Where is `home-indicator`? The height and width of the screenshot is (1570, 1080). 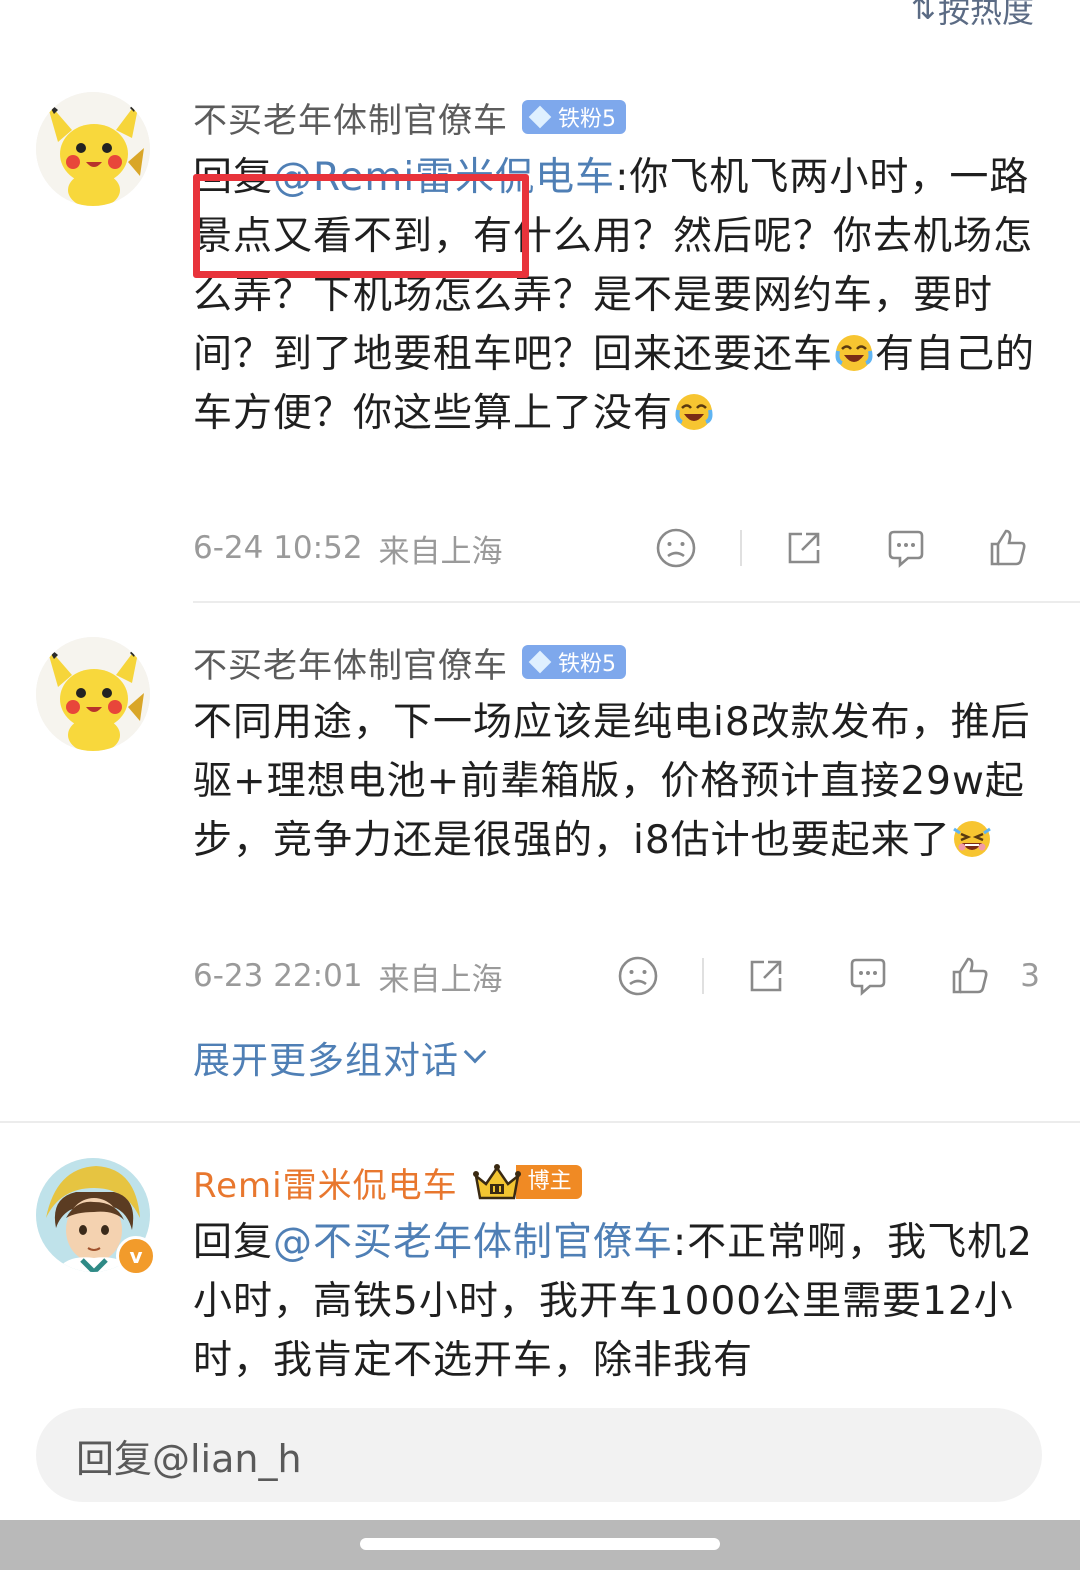 home-indicator is located at coordinates (540, 1544).